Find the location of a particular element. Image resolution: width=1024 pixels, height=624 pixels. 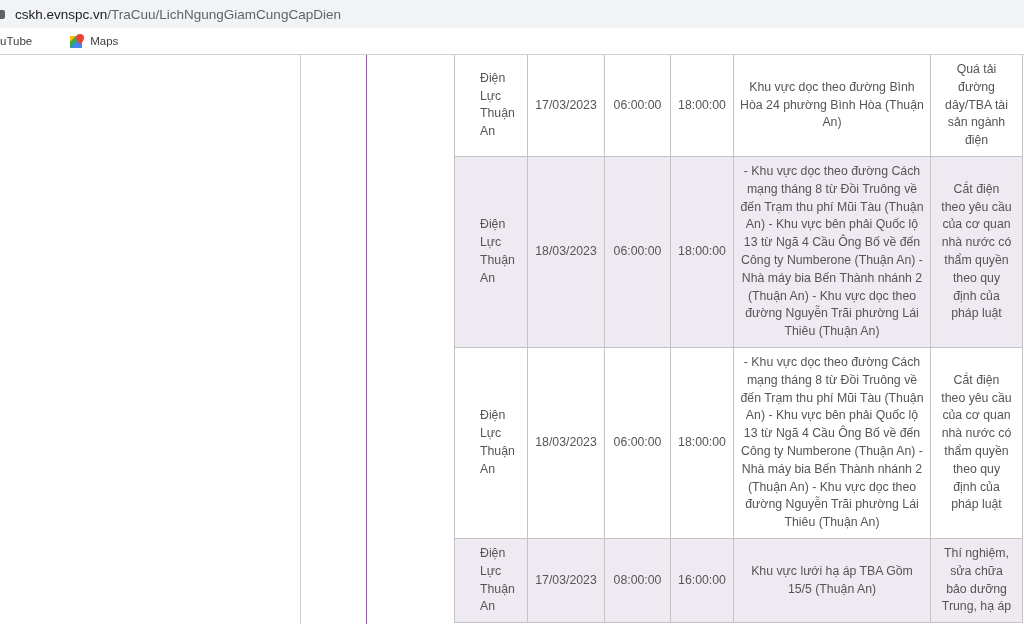

bookmark-link: uTube is located at coordinates (16, 41).